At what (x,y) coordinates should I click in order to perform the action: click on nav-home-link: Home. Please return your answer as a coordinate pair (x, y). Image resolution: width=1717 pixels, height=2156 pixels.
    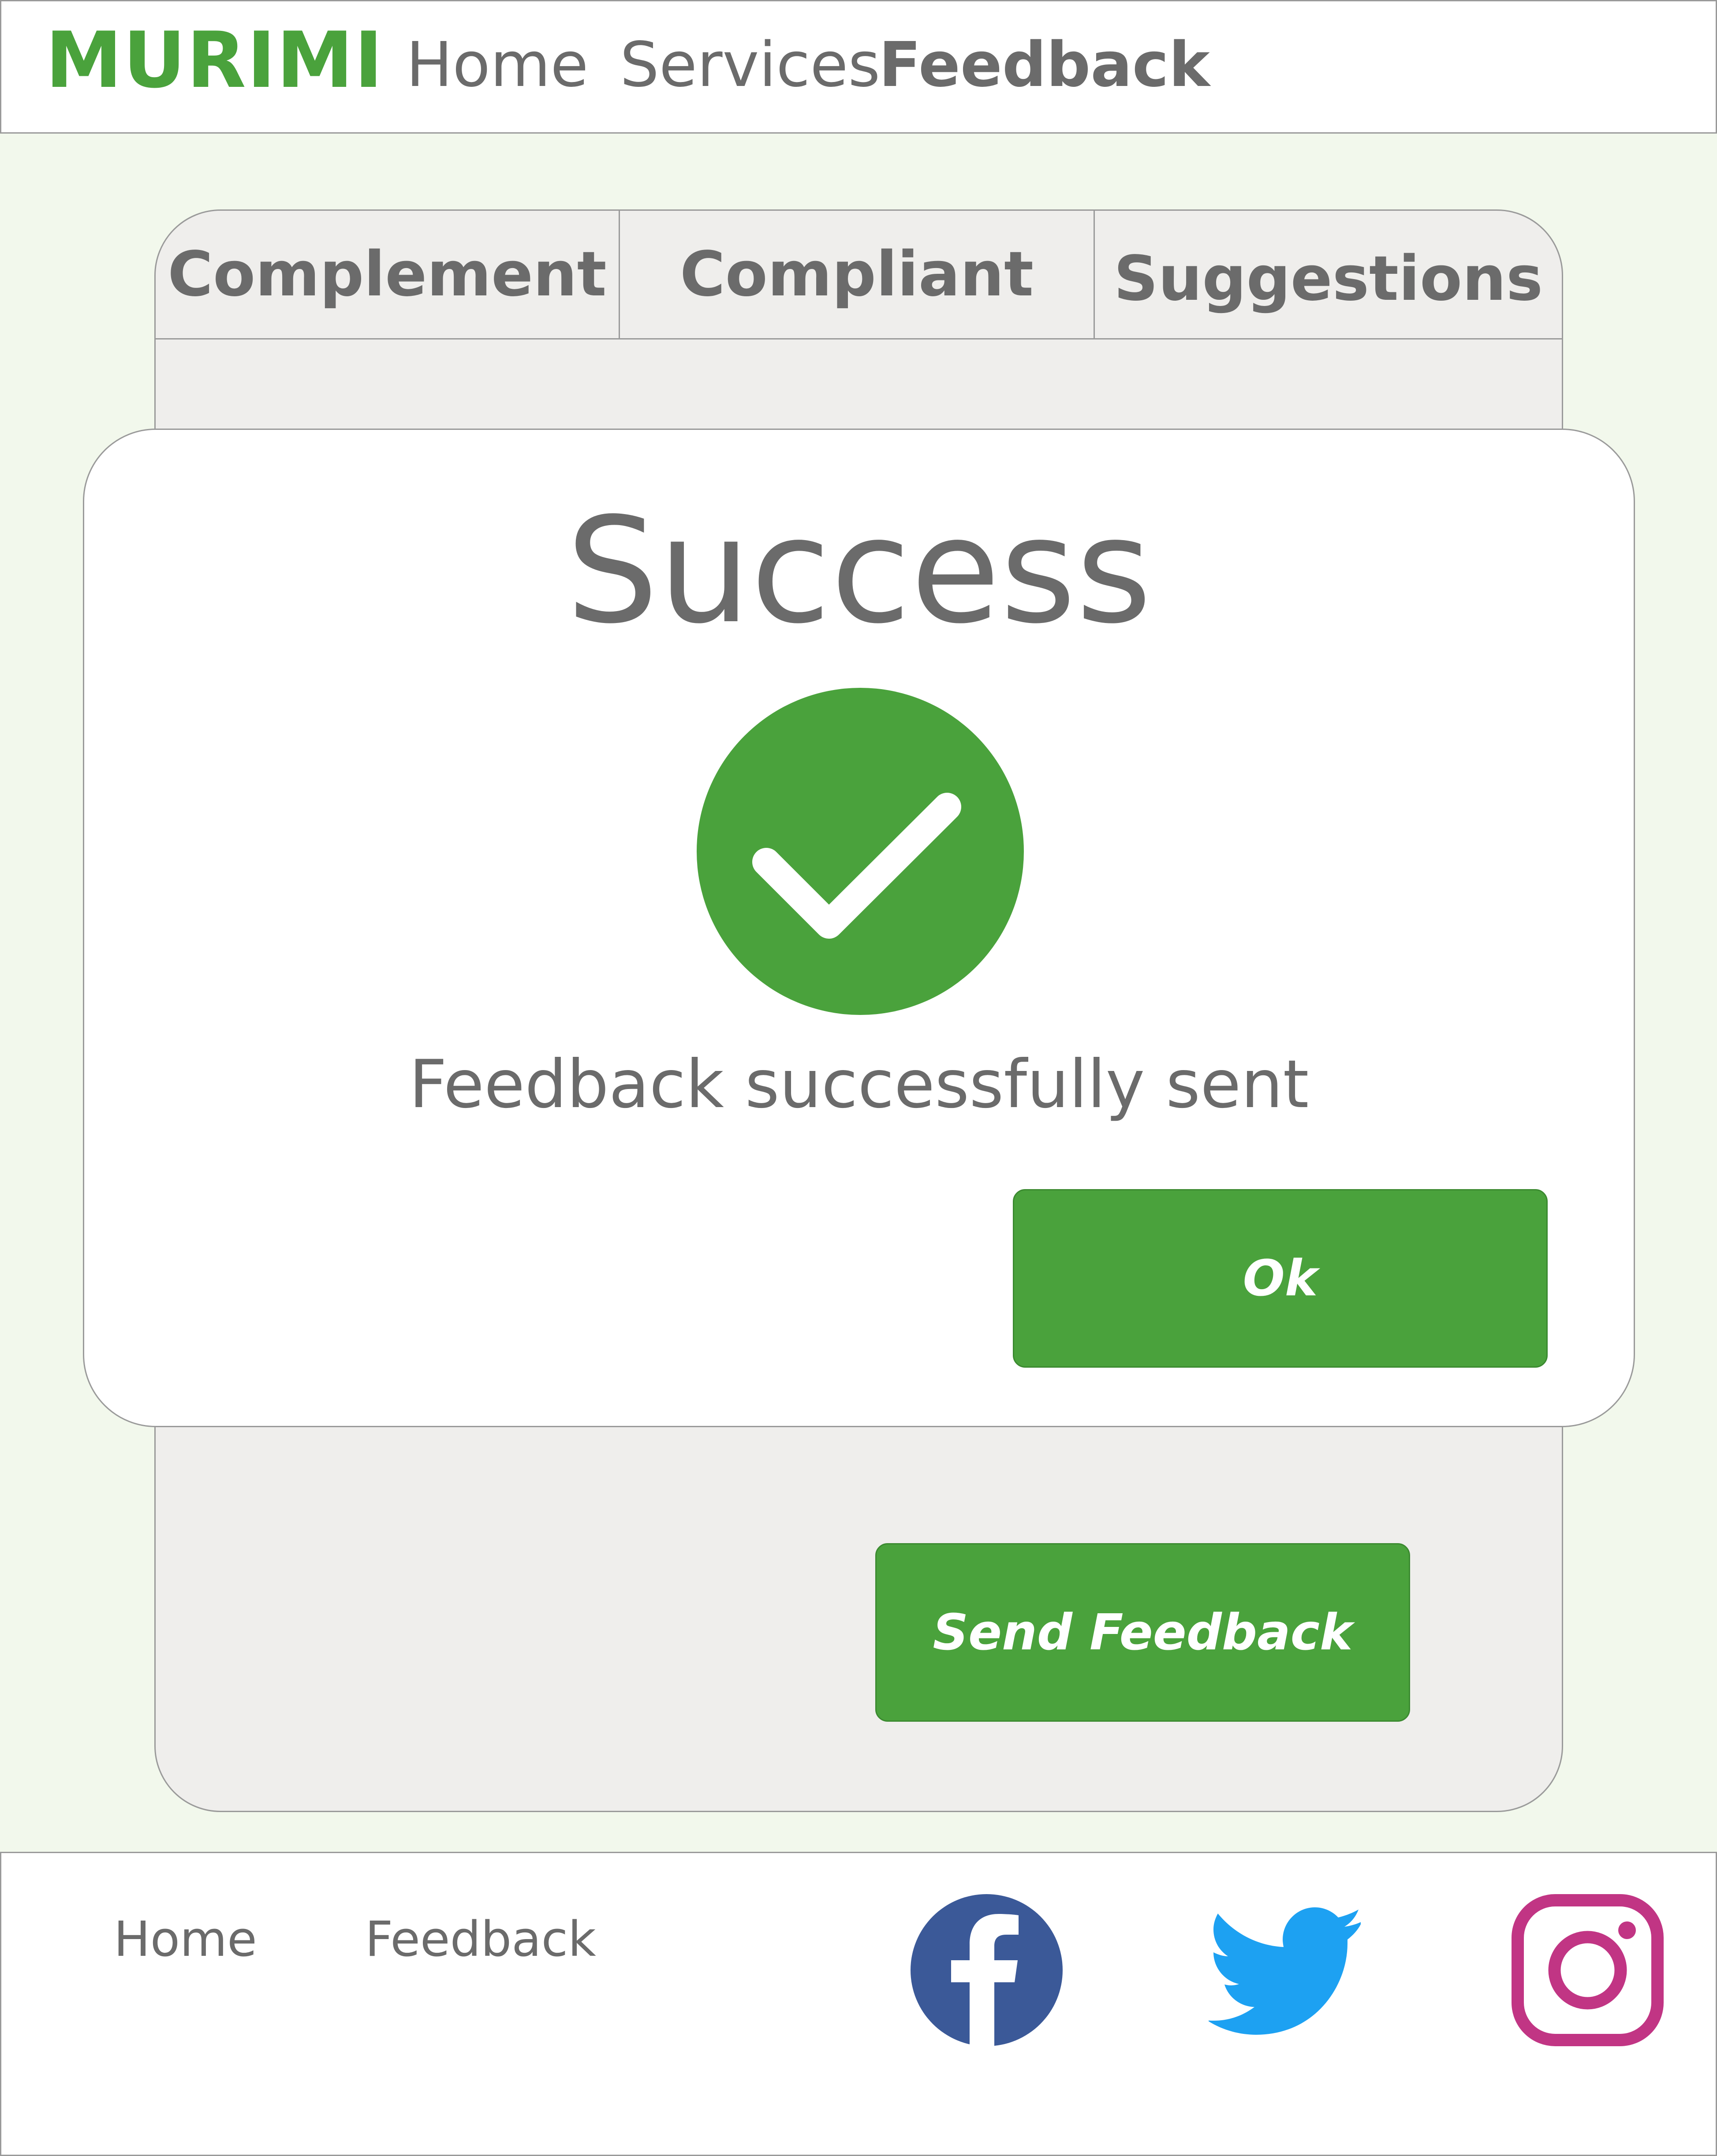
    Looking at the image, I should click on (497, 65).